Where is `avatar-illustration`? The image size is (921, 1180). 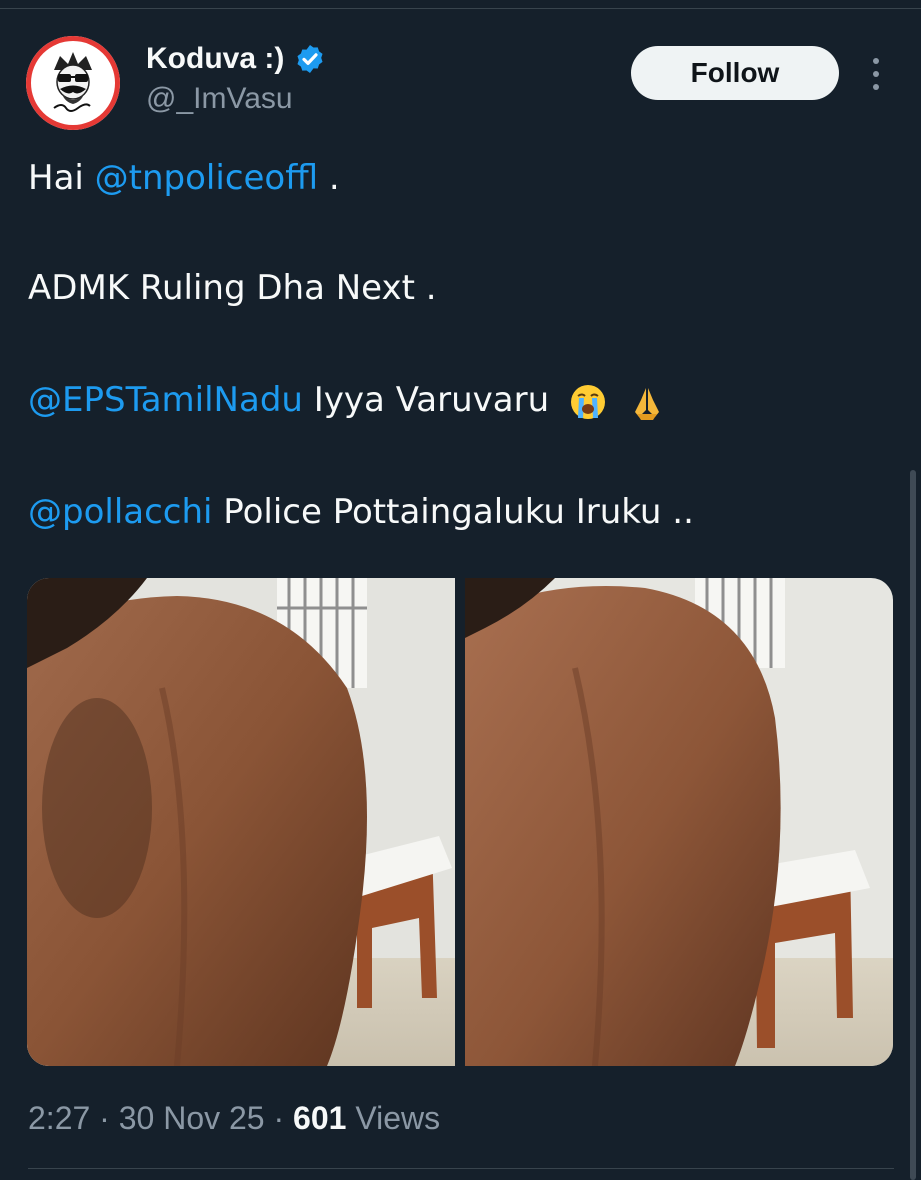 avatar-illustration is located at coordinates (72, 82).